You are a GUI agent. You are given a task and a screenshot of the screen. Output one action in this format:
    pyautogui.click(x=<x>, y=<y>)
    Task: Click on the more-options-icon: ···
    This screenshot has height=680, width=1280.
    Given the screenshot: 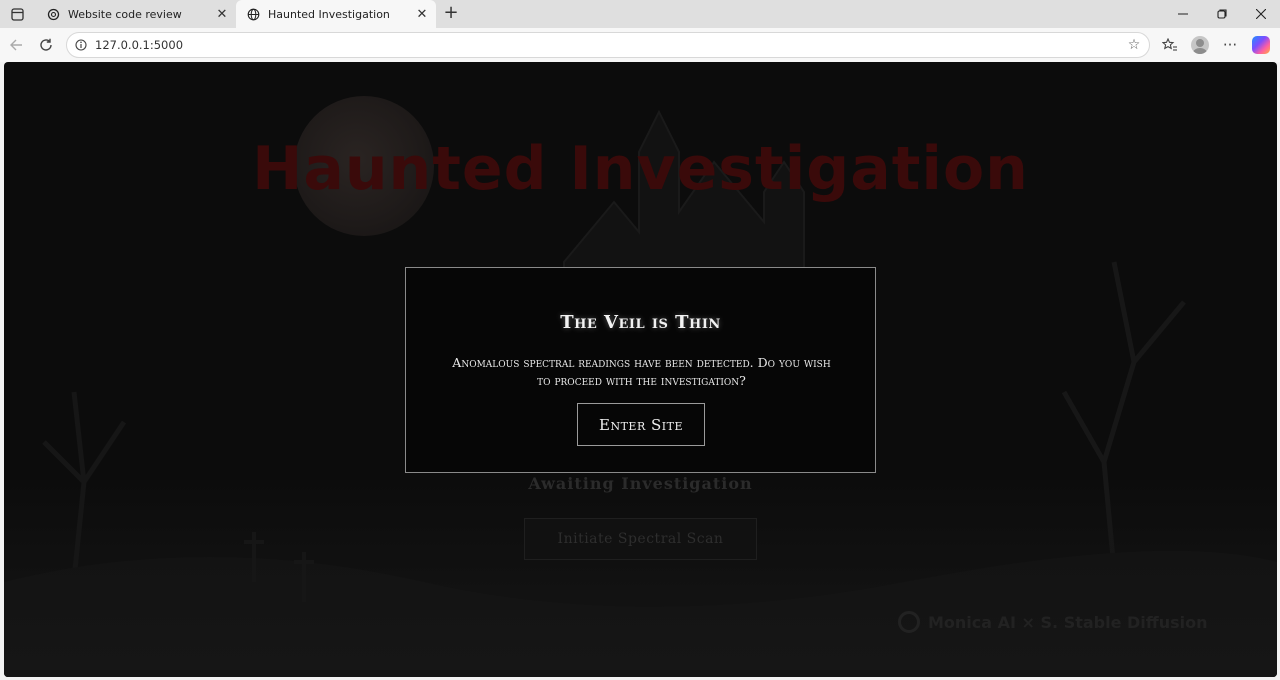 What is the action you would take?
    pyautogui.click(x=1230, y=45)
    